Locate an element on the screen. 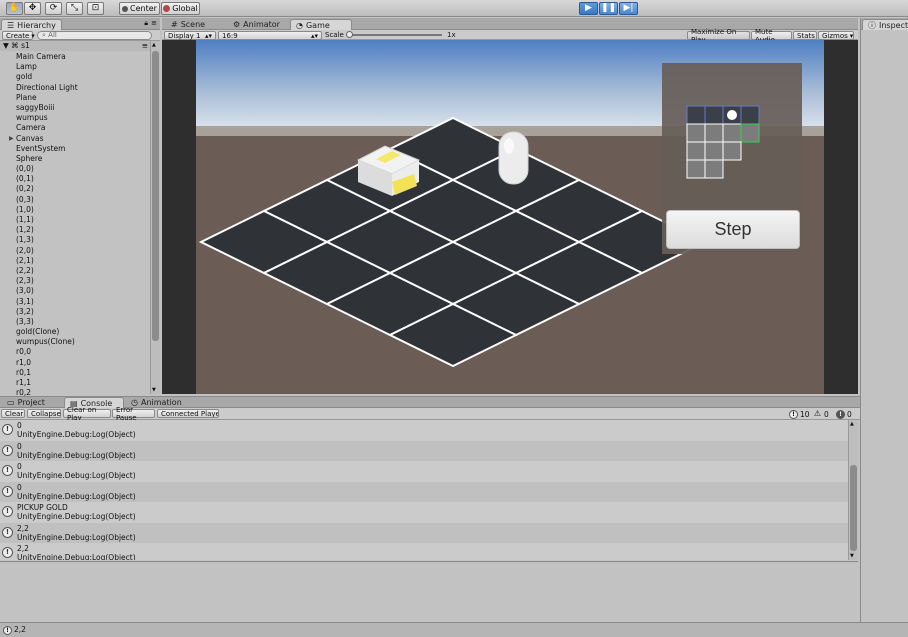 This screenshot has width=908, height=637. error-count-toggle: ! 0 is located at coordinates (844, 414).